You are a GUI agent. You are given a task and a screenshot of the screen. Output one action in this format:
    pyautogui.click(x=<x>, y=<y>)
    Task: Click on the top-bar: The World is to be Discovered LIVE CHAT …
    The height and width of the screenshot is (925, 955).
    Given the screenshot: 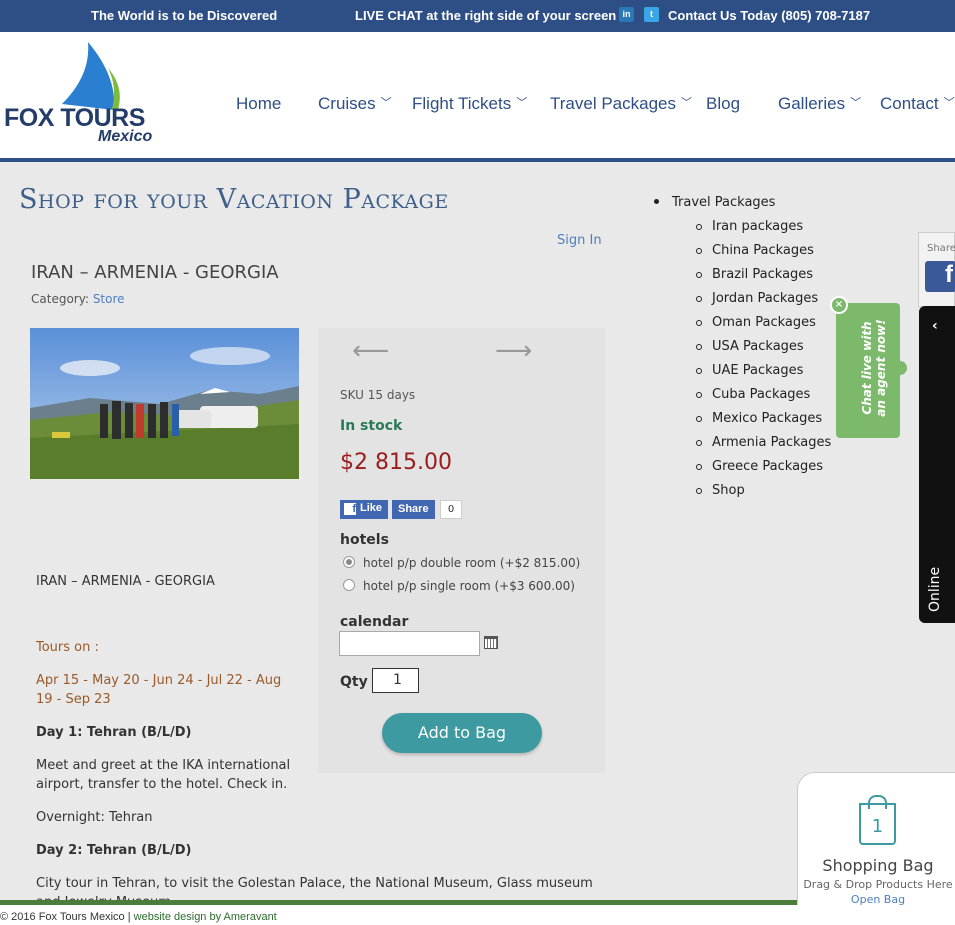 What is the action you would take?
    pyautogui.click(x=477, y=16)
    